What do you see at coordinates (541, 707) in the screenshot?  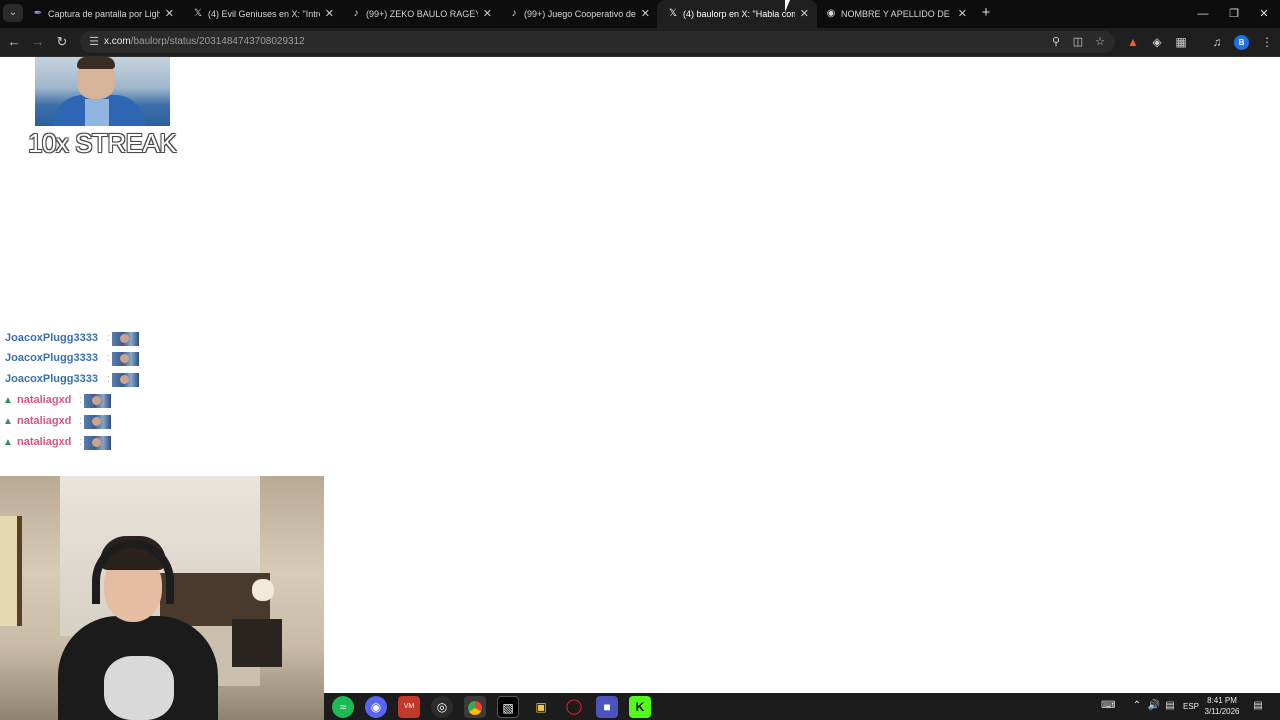 I see `file-explorer-icon: ▣` at bounding box center [541, 707].